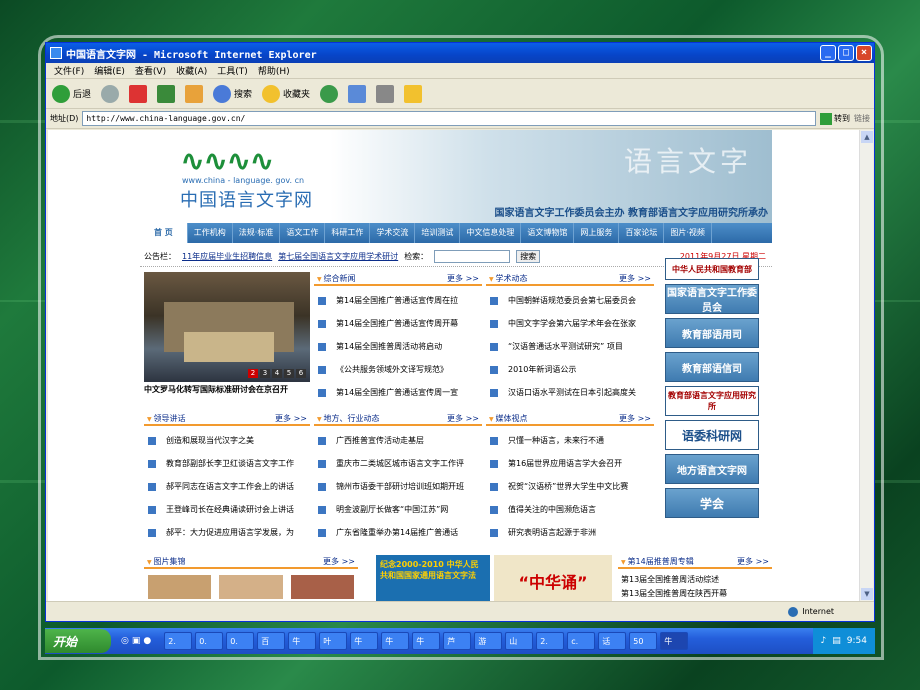  What do you see at coordinates (570, 509) in the screenshot?
I see `list-item: 值得关注的中国濒危语言` at bounding box center [570, 509].